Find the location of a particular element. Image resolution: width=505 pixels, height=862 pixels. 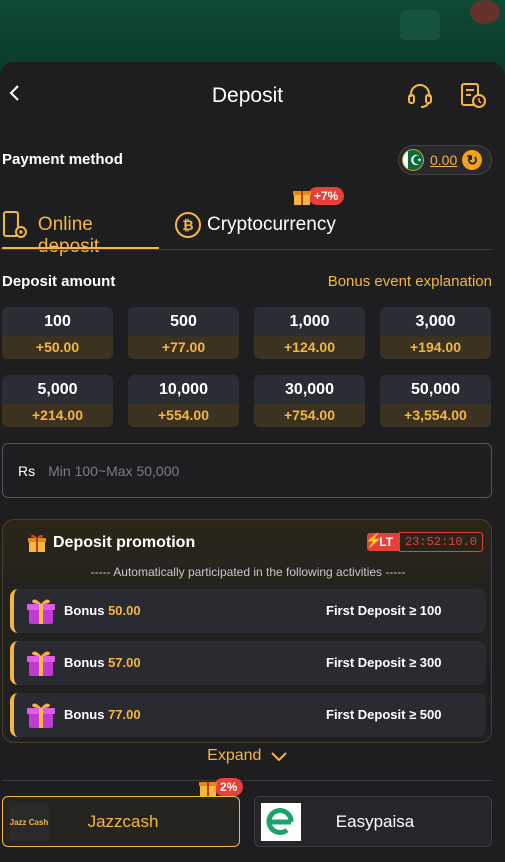

balance-pill: ☪ 0.00 ↻ is located at coordinates (445, 160).